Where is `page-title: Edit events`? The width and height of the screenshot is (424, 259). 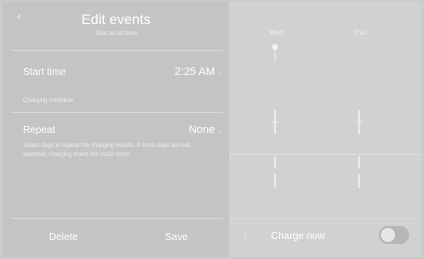
page-title: Edit events is located at coordinates (116, 19).